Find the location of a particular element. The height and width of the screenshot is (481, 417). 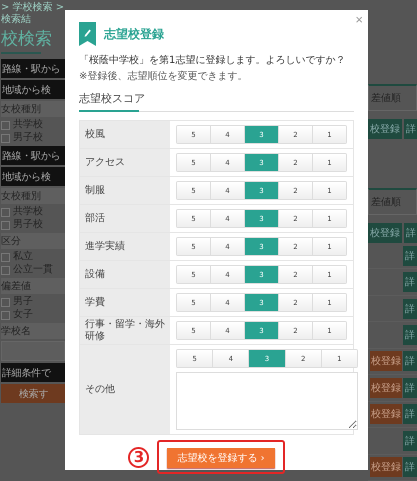

breadcrumb: > 学校検索 > 検索結 is located at coordinates (33, 14).